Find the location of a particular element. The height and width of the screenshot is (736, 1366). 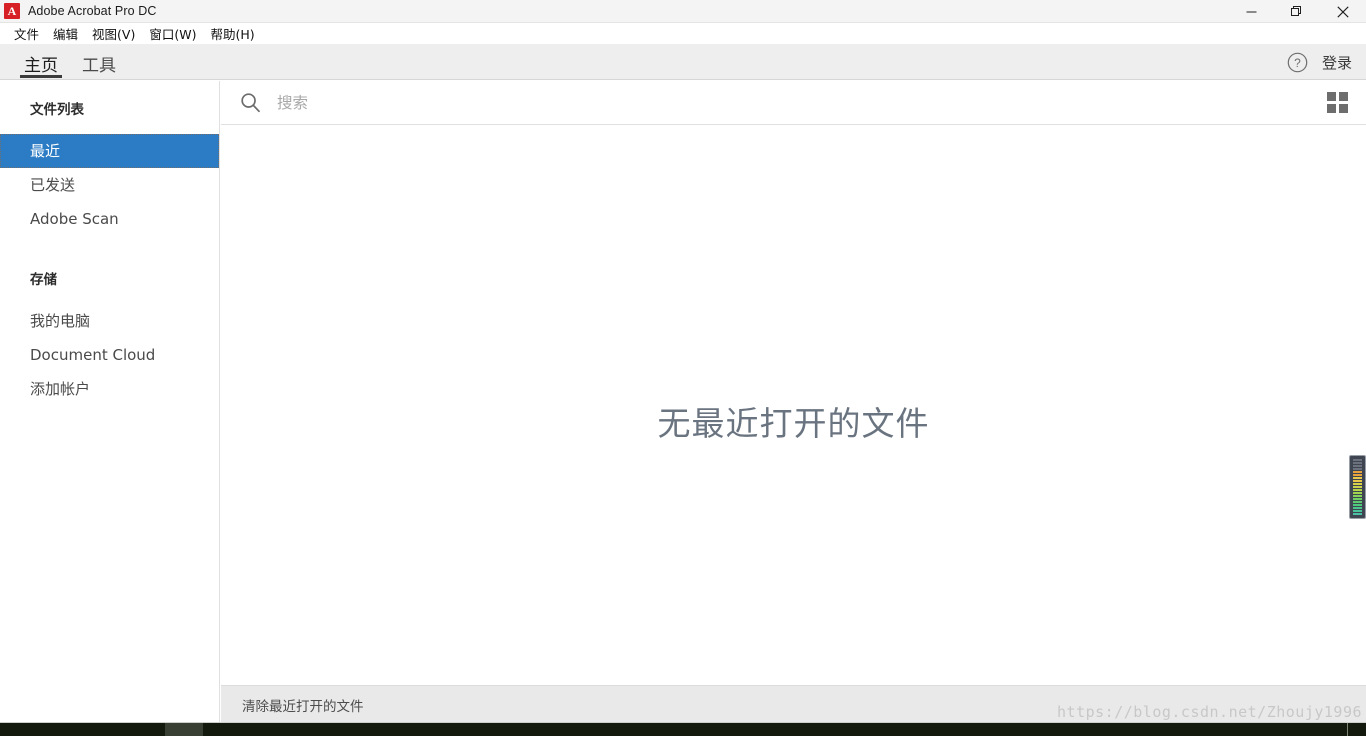

menu-item-file: 文件 is located at coordinates (26, 33).